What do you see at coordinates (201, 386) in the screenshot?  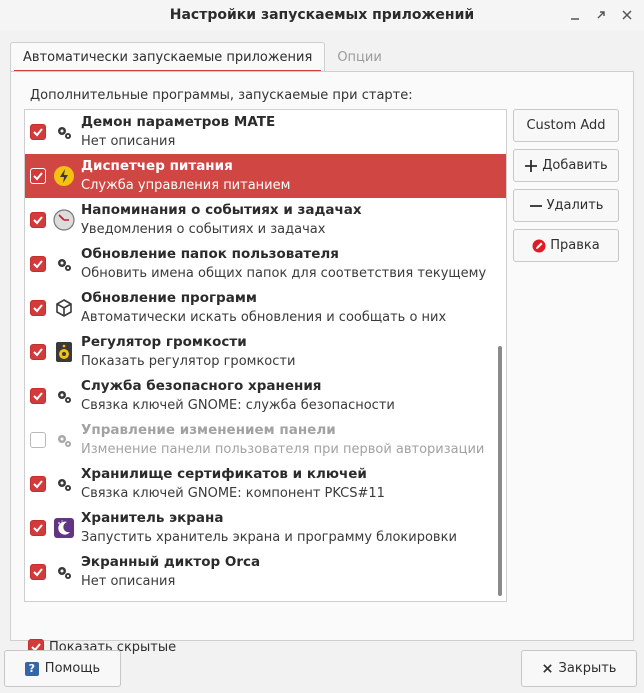 I see `program-name: Служба безопасного хранения` at bounding box center [201, 386].